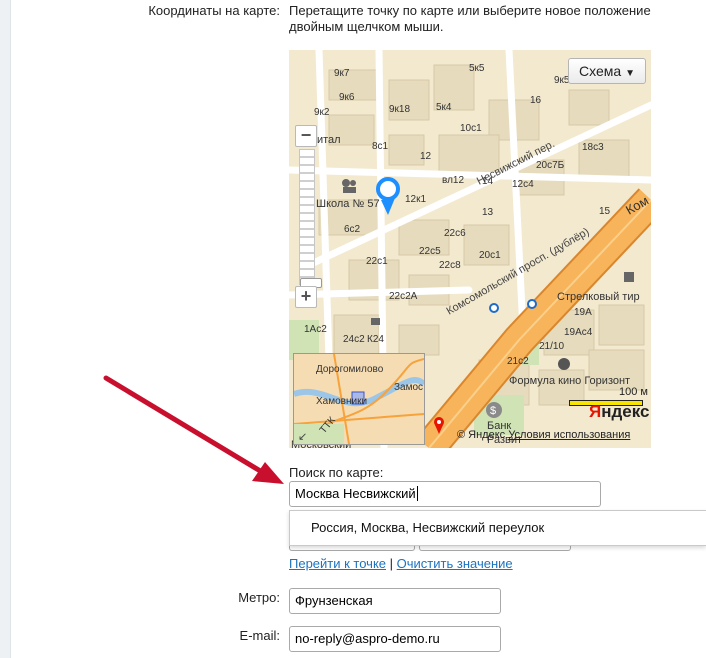 The image size is (706, 658). Describe the element at coordinates (490, 255) in the screenshot. I see `building-label: 20с1` at that location.